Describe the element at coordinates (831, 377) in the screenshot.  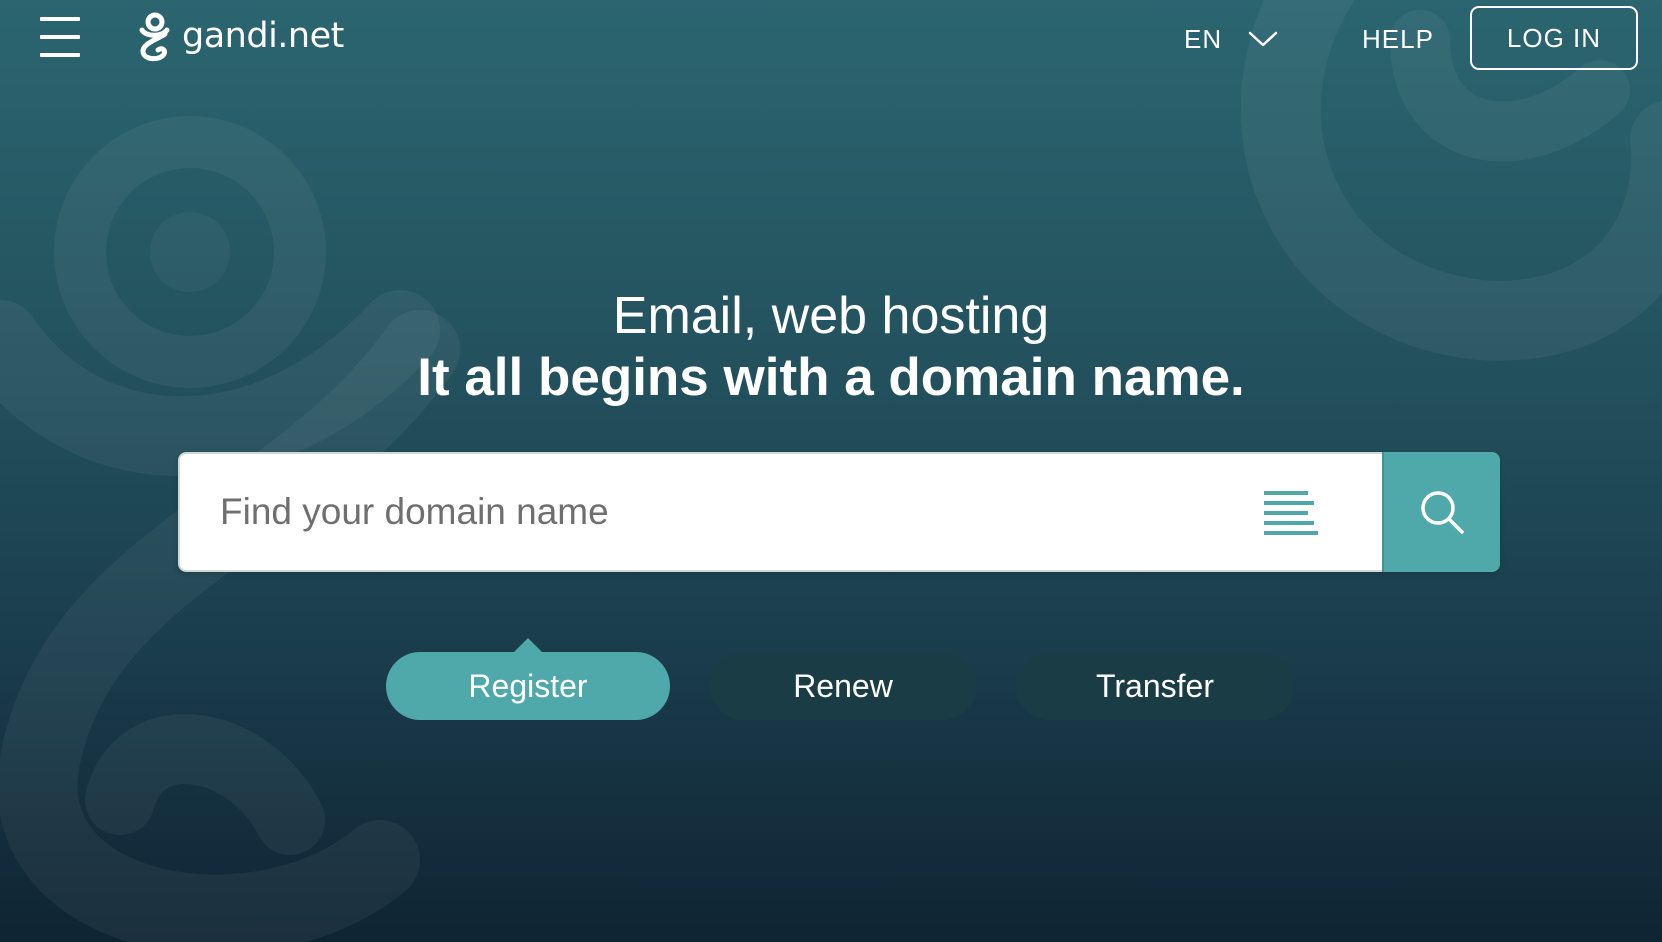
I see `hero-subtitle: It all begins with a domain name.` at that location.